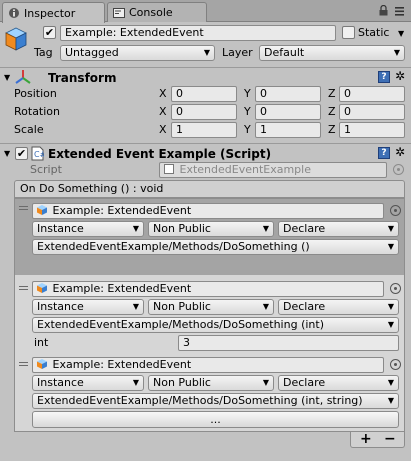 The image size is (411, 461). Describe the element at coordinates (157, 12) in the screenshot. I see `tab-console: Console` at that location.